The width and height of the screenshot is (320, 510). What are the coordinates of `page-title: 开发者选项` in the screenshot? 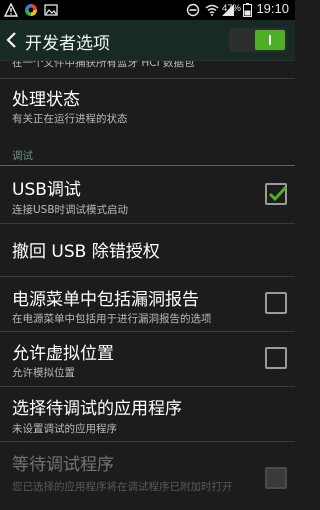 It's located at (67, 41).